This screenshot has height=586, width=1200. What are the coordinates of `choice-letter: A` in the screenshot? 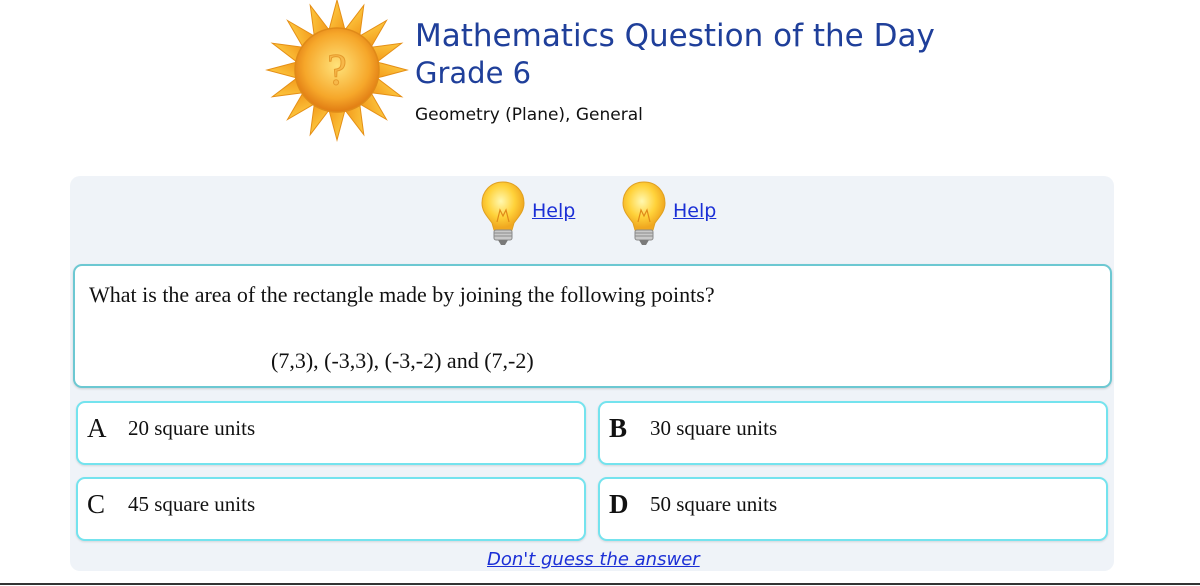 It's located at (97, 428).